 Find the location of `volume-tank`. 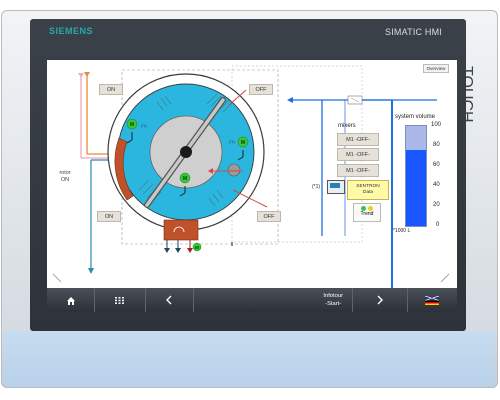

volume-tank is located at coordinates (416, 176).